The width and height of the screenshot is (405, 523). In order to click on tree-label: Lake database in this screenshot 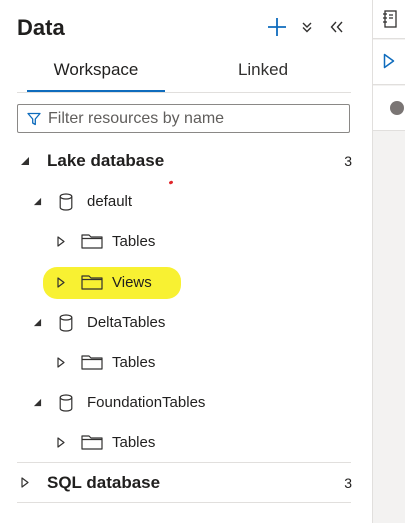, I will do `click(106, 160)`.